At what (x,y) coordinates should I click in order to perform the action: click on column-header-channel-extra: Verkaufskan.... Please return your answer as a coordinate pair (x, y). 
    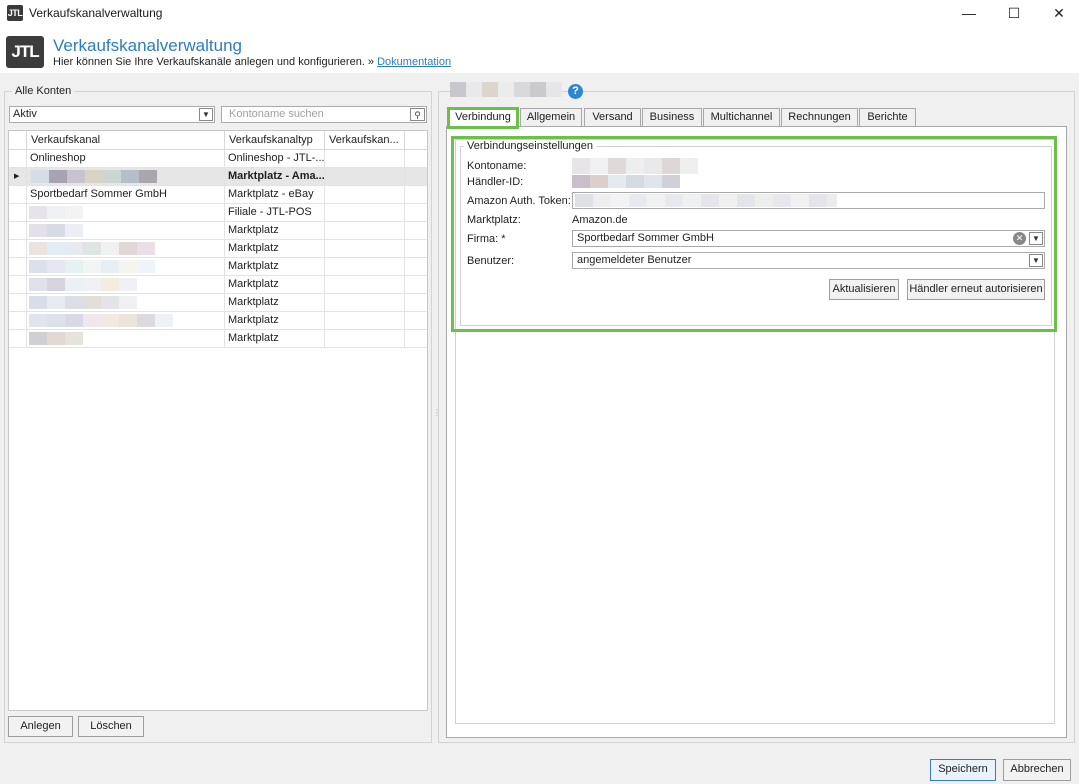
    Looking at the image, I should click on (365, 140).